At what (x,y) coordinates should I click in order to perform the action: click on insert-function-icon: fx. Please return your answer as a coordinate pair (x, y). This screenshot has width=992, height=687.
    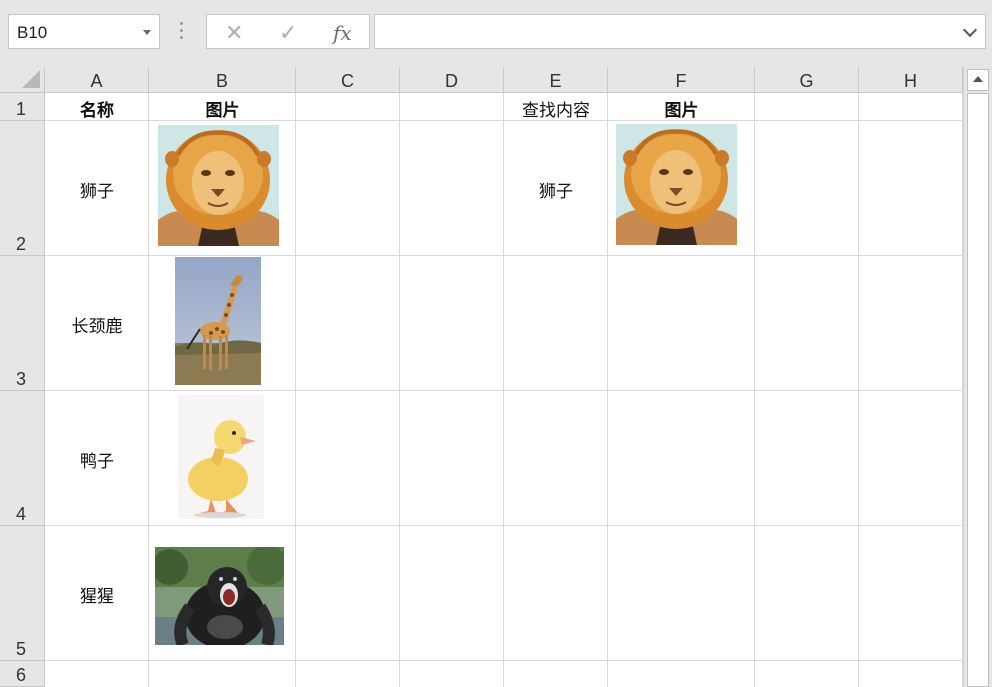
    Looking at the image, I should click on (342, 33).